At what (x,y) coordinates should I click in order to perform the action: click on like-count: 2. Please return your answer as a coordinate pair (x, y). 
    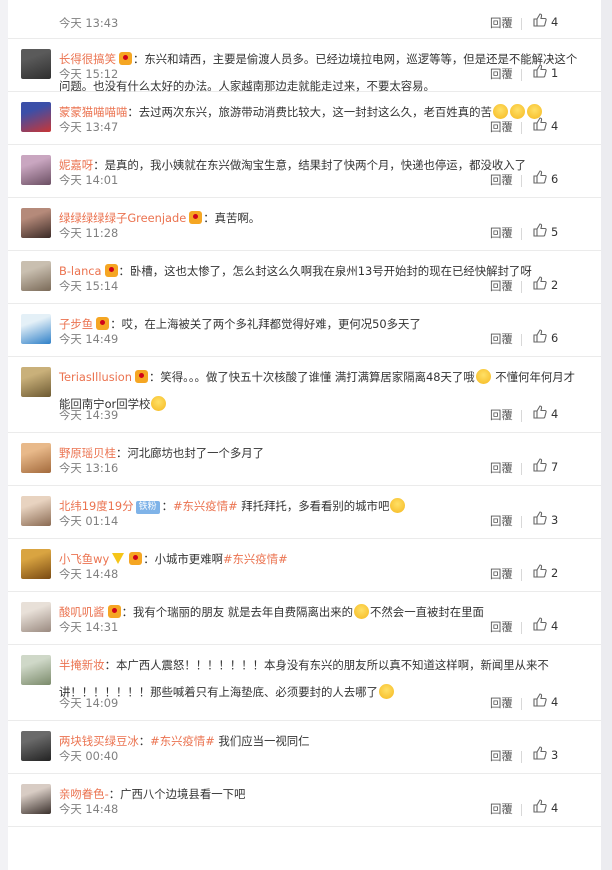
    Looking at the image, I should click on (555, 573).